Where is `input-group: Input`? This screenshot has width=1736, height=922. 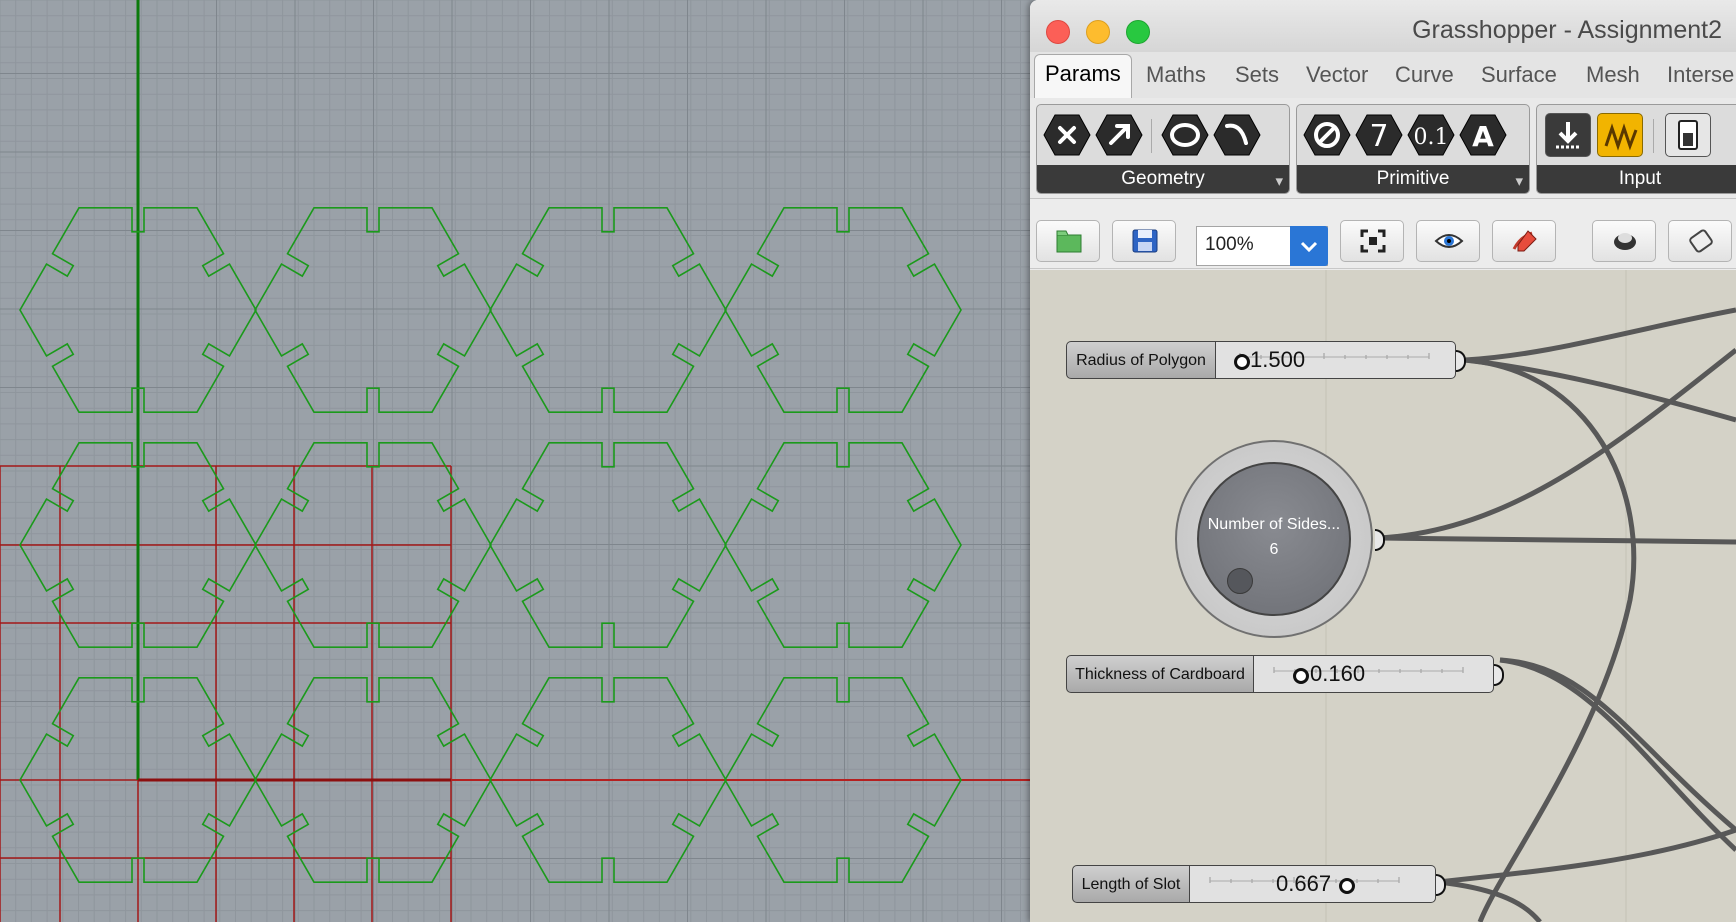
input-group: Input is located at coordinates (1636, 149).